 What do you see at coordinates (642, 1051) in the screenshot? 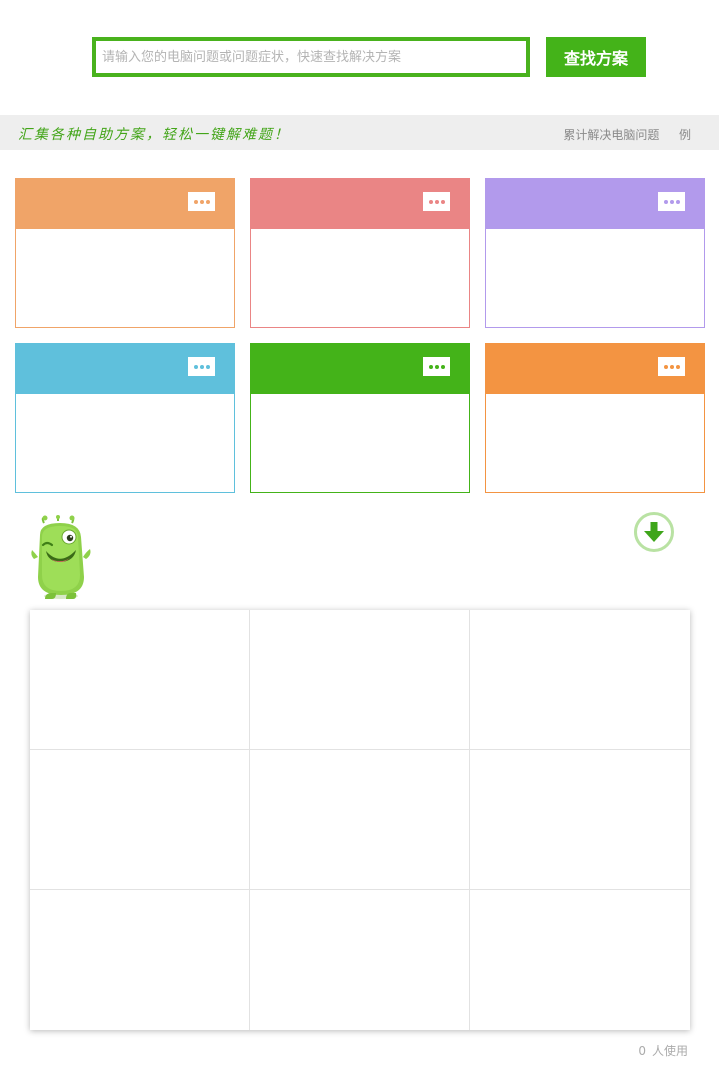
I see `usage-count-number: 0` at bounding box center [642, 1051].